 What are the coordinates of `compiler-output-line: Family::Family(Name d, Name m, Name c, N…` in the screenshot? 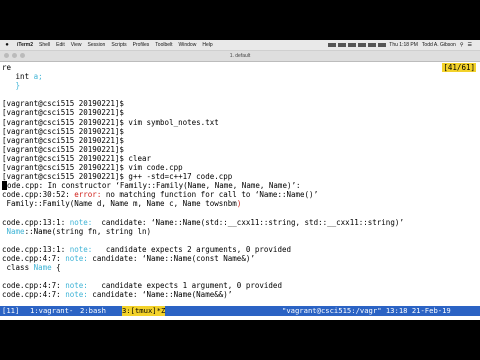 It's located at (240, 203).